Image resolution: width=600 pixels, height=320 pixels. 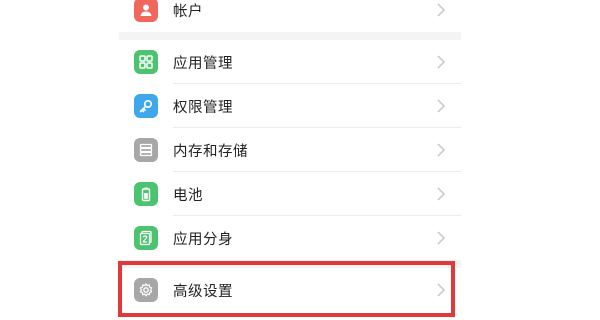 I want to click on account-icon, so click(x=146, y=11).